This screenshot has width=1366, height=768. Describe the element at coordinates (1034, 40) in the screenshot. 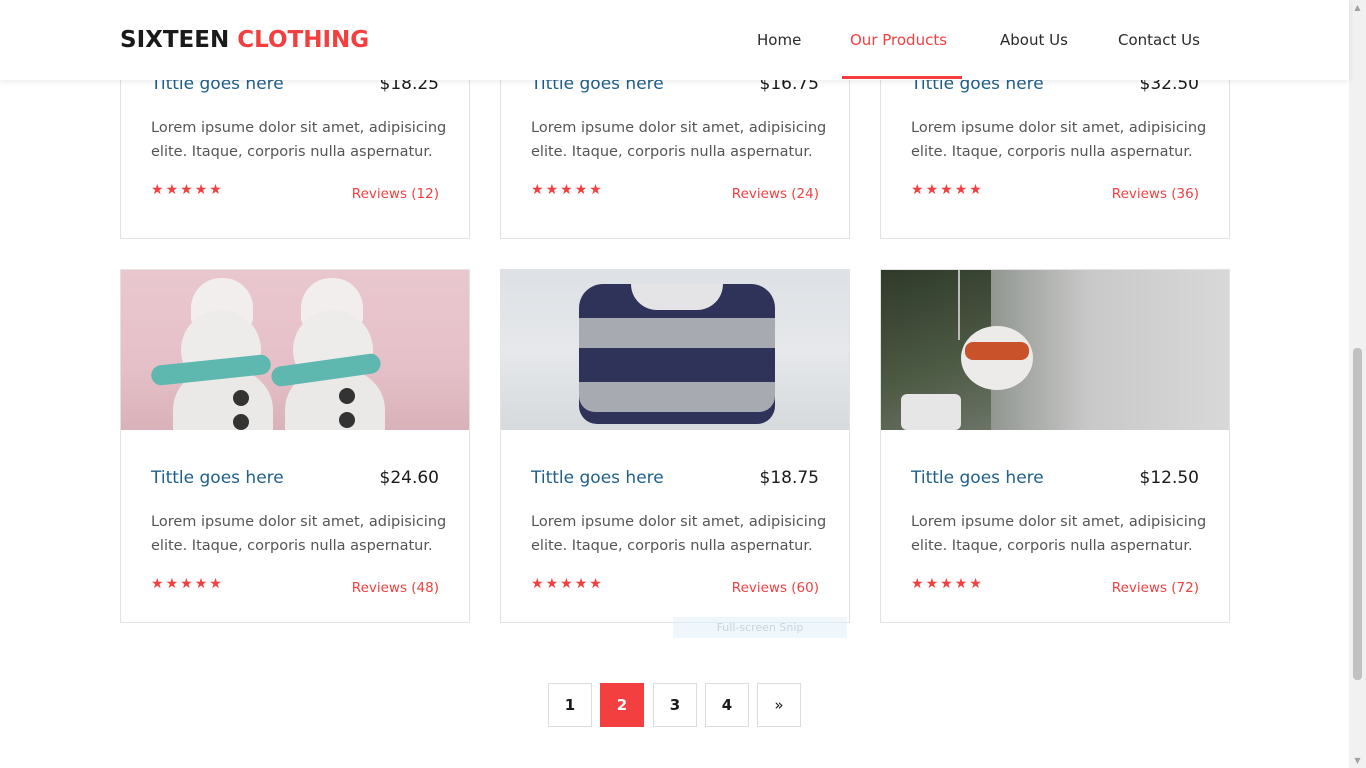

I see `nav-about-us: About Us` at that location.